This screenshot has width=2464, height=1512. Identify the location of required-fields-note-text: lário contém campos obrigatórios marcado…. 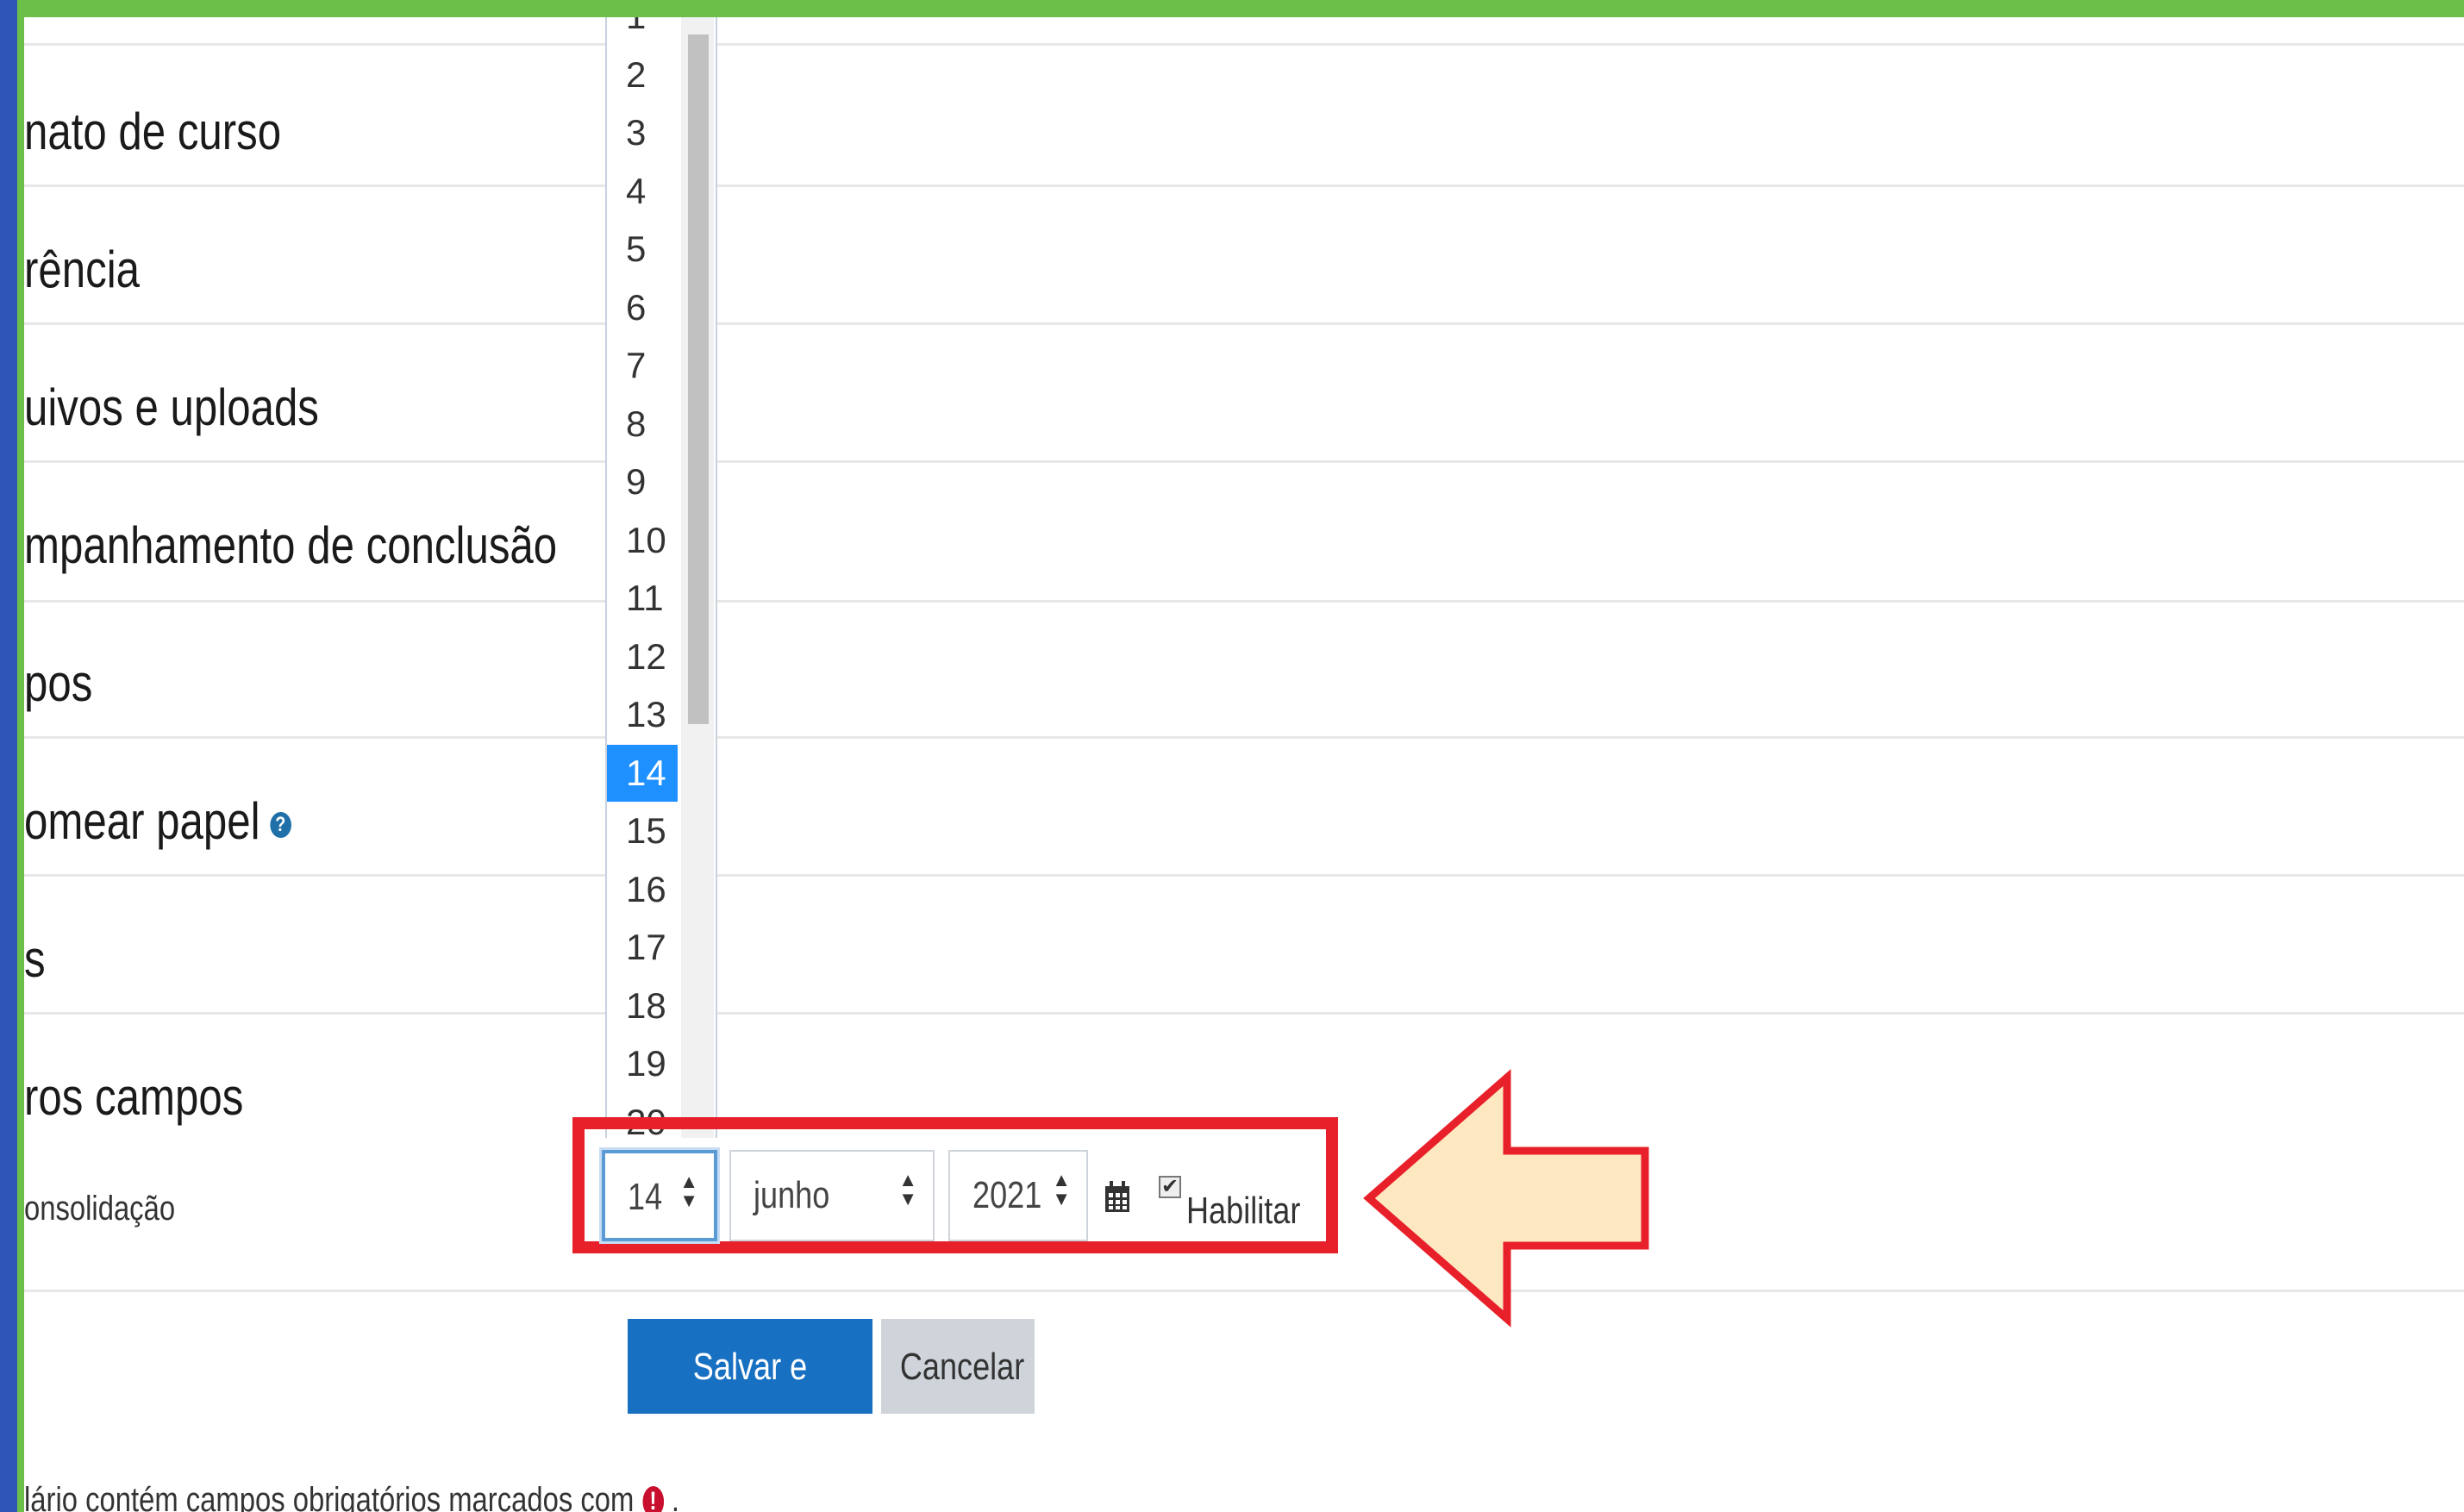
(329, 1496).